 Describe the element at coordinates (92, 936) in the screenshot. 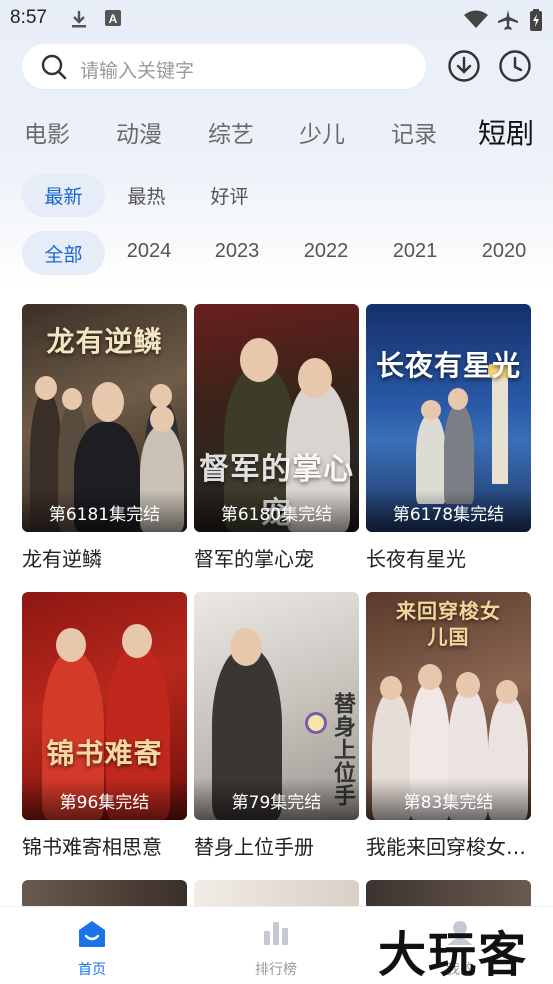

I see `home-icon` at that location.